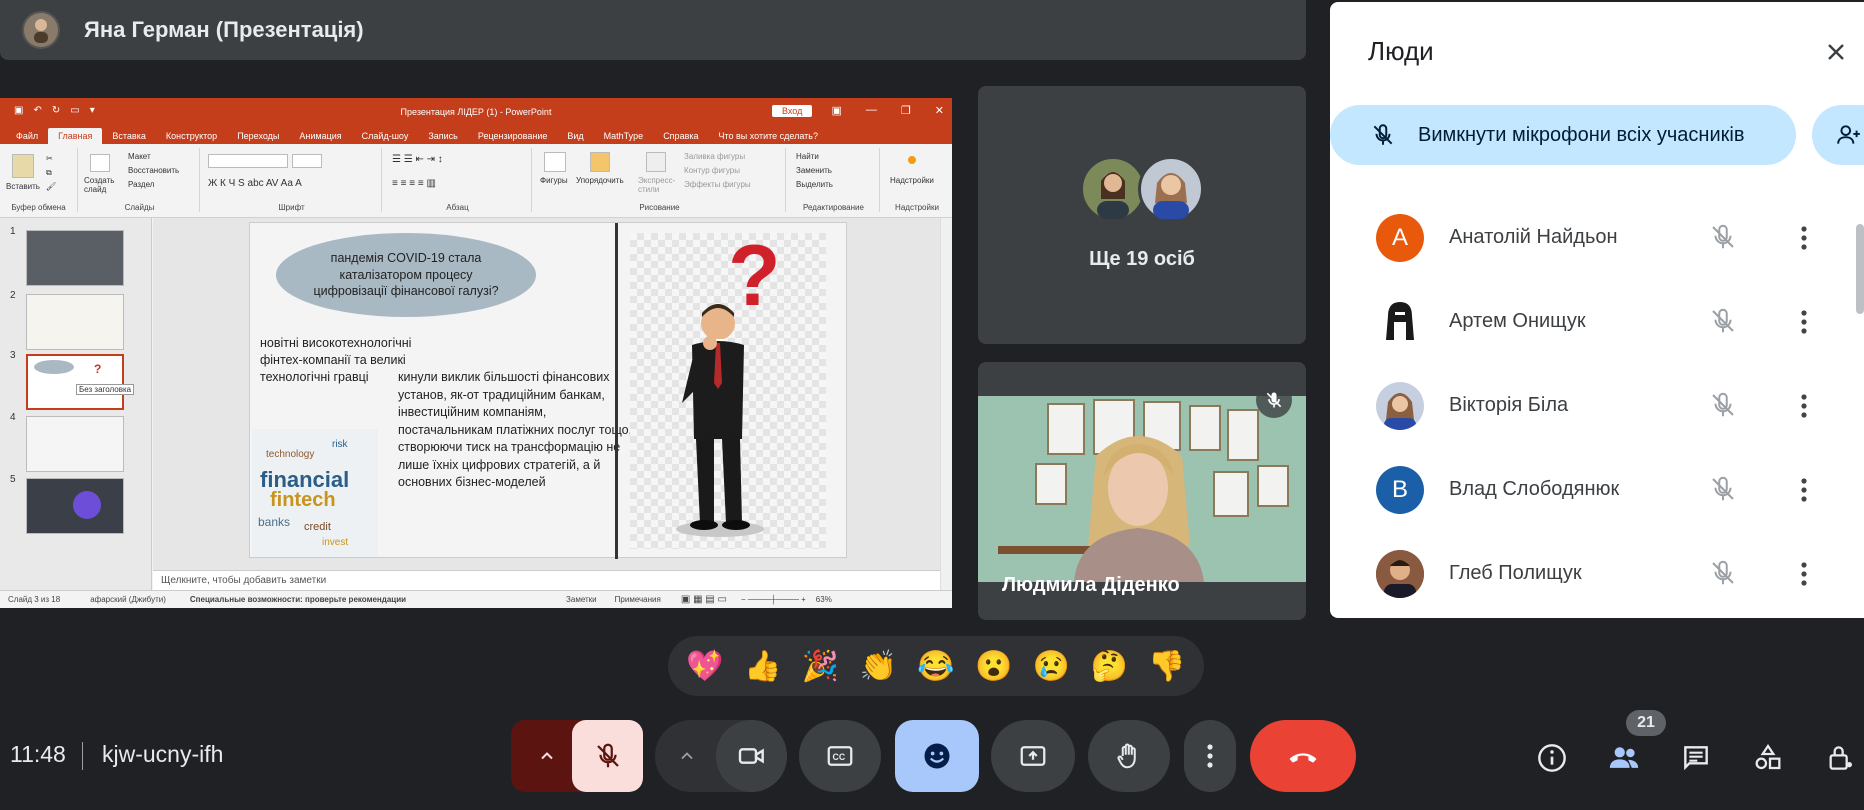 This screenshot has width=1864, height=810. I want to click on tab-view: Вид, so click(575, 137).